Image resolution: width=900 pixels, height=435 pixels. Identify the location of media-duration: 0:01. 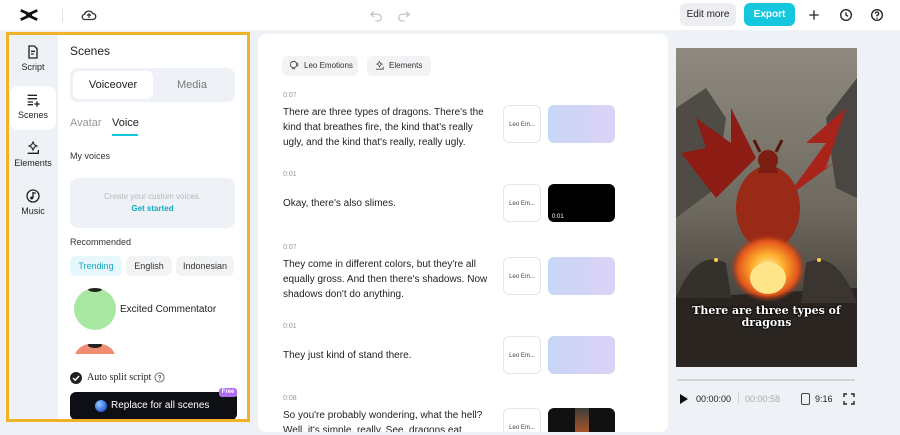
(558, 217).